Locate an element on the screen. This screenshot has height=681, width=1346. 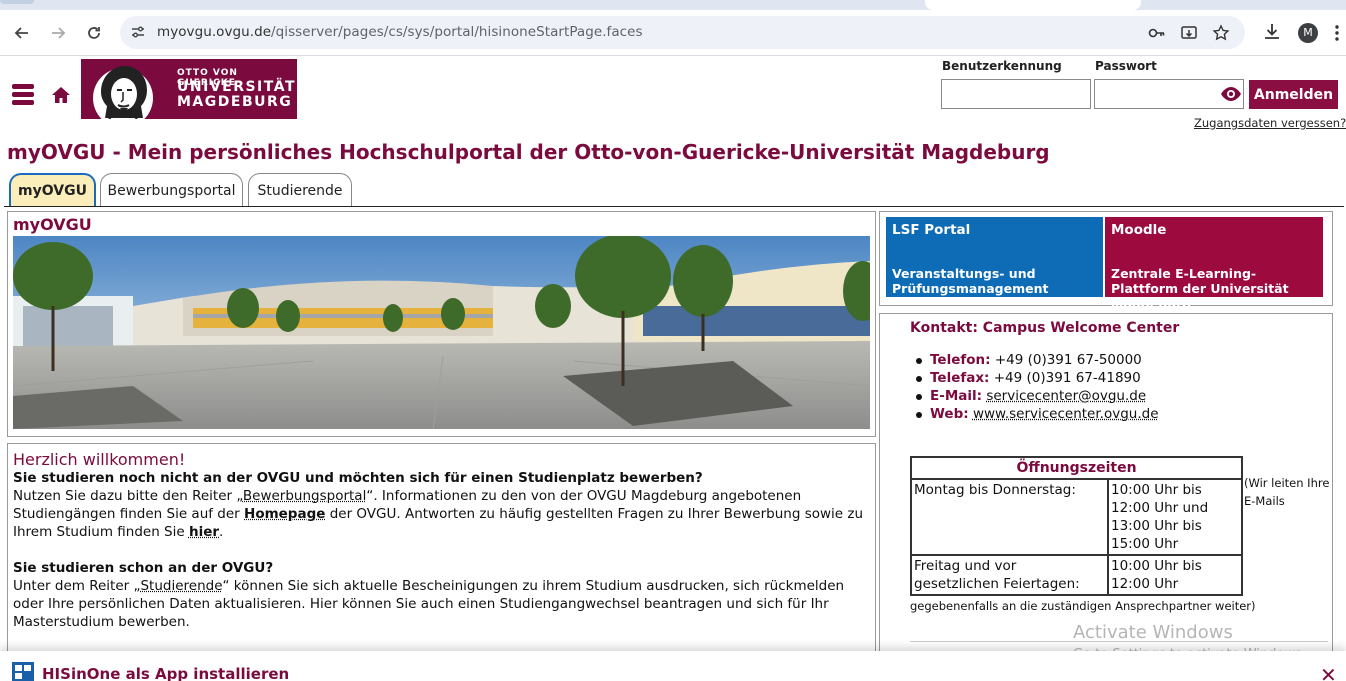
email-link: servicecenter@ovgu.de is located at coordinates (1066, 396).